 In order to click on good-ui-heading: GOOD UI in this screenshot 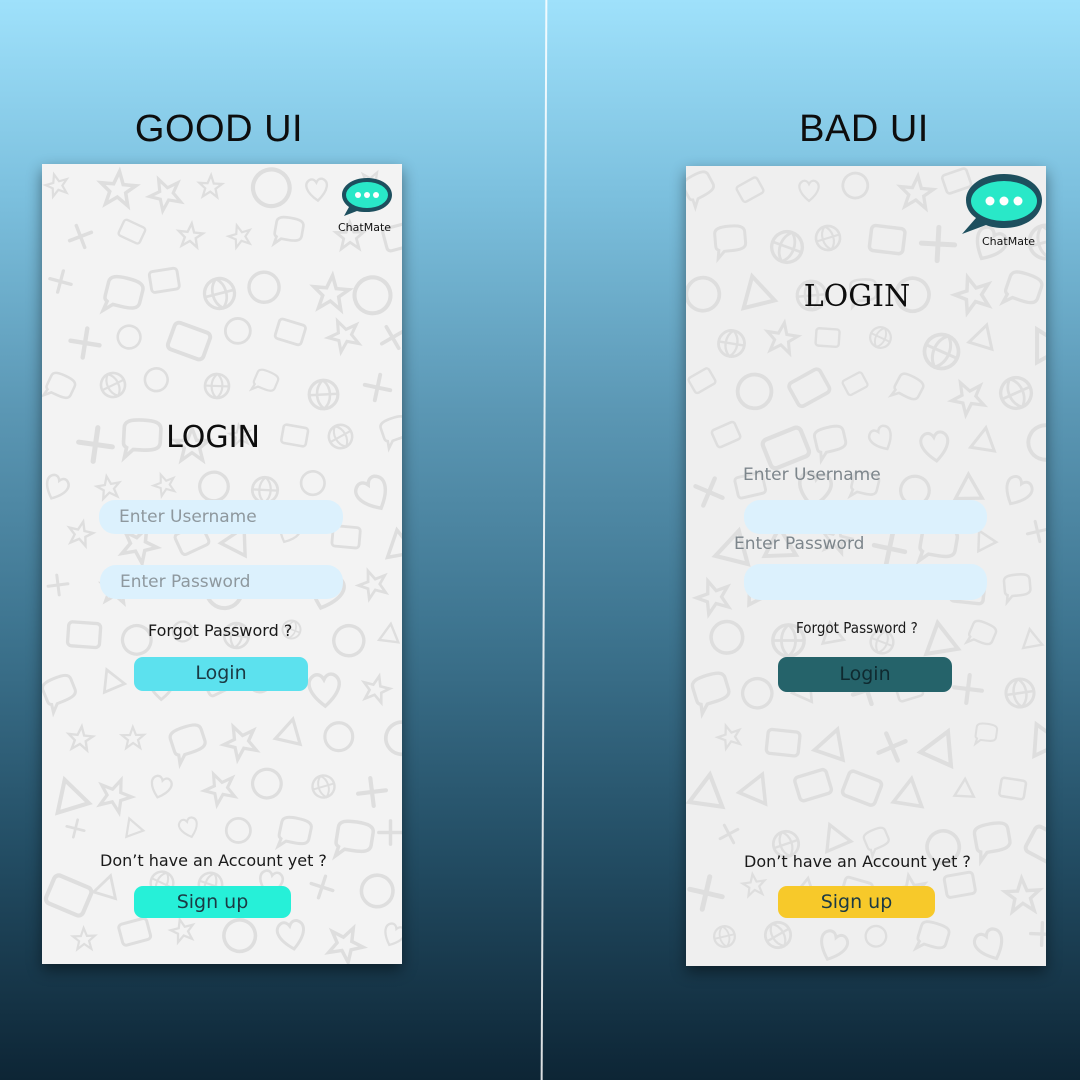, I will do `click(219, 129)`.